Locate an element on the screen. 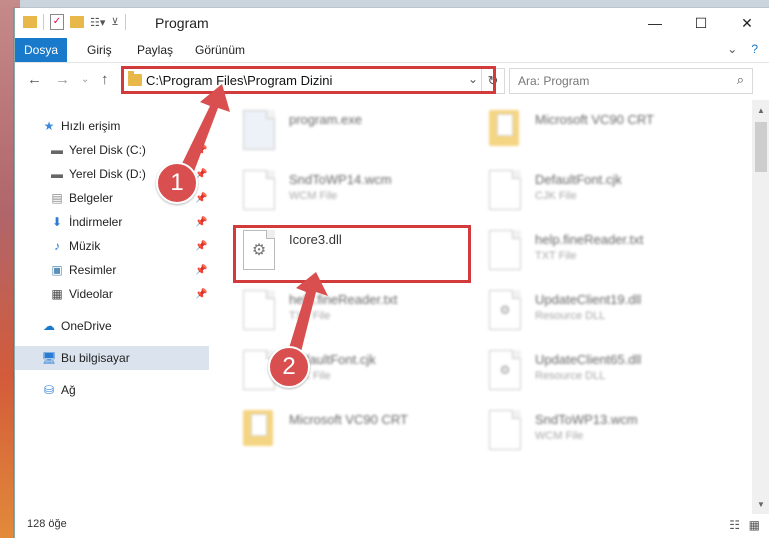  file-name: Microsoft VC90 CRT is located at coordinates (348, 419).